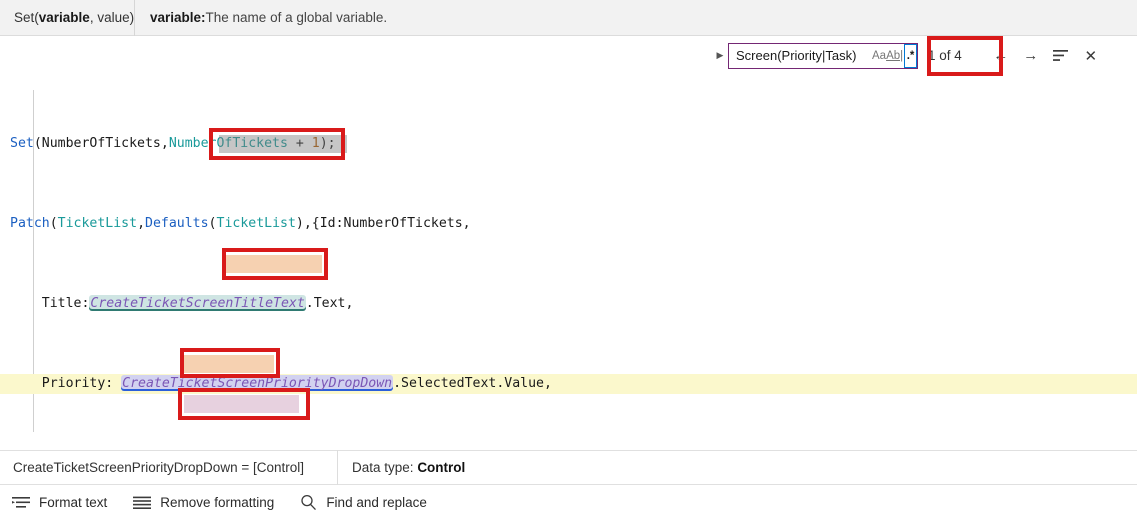 Image resolution: width=1137 pixels, height=520 pixels. What do you see at coordinates (945, 55) in the screenshot?
I see `match-count-label: 1 of 4` at bounding box center [945, 55].